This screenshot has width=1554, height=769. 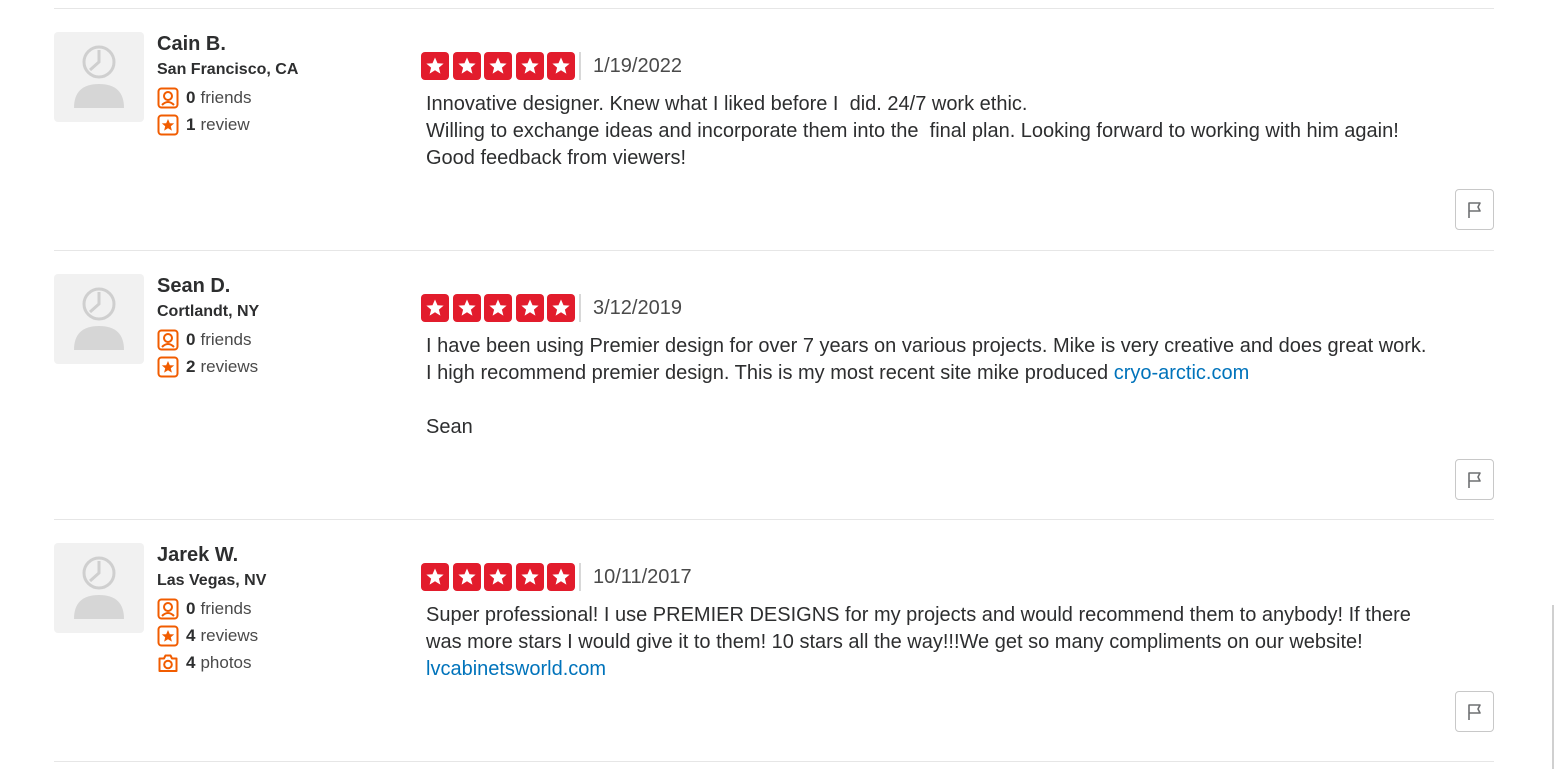 What do you see at coordinates (226, 662) in the screenshot?
I see `photos-label: photos` at bounding box center [226, 662].